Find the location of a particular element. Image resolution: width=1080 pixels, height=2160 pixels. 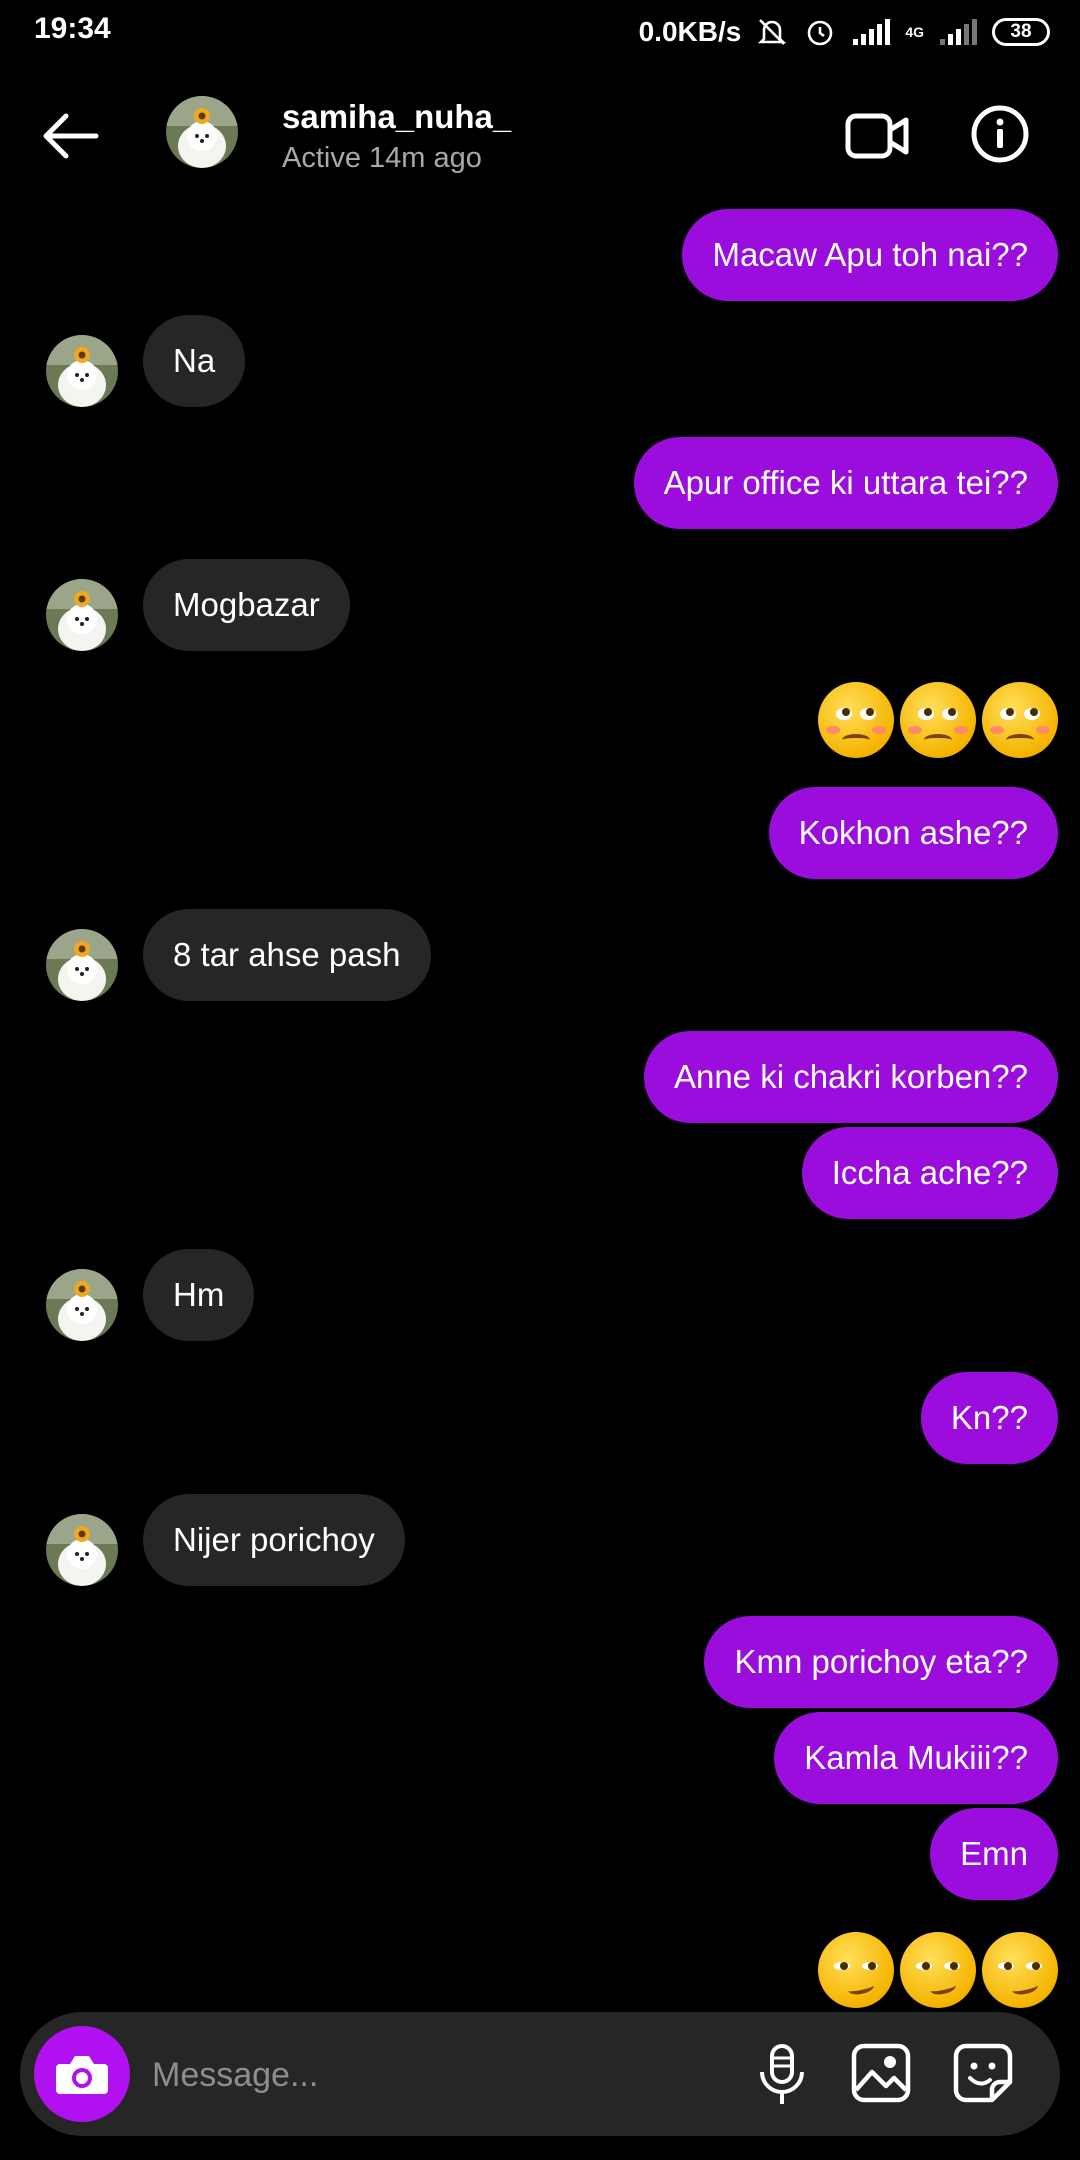

message-composer is located at coordinates (540, 2074).